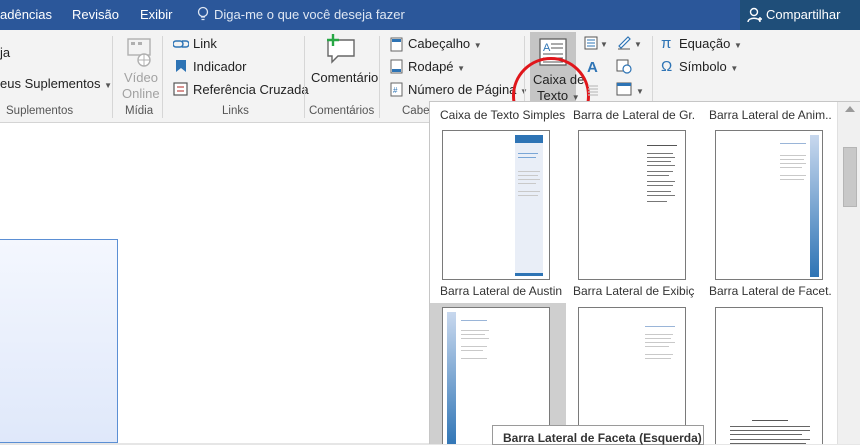 This screenshot has height=445, width=860. I want to click on share-button: Compartilhar, so click(800, 15).